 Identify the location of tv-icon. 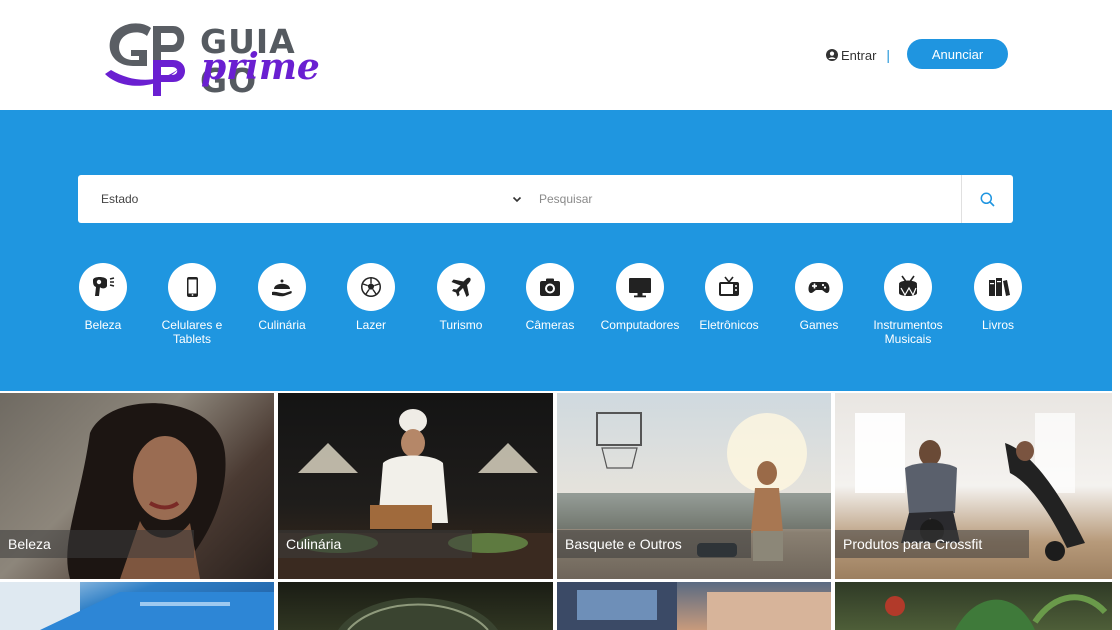
(729, 286).